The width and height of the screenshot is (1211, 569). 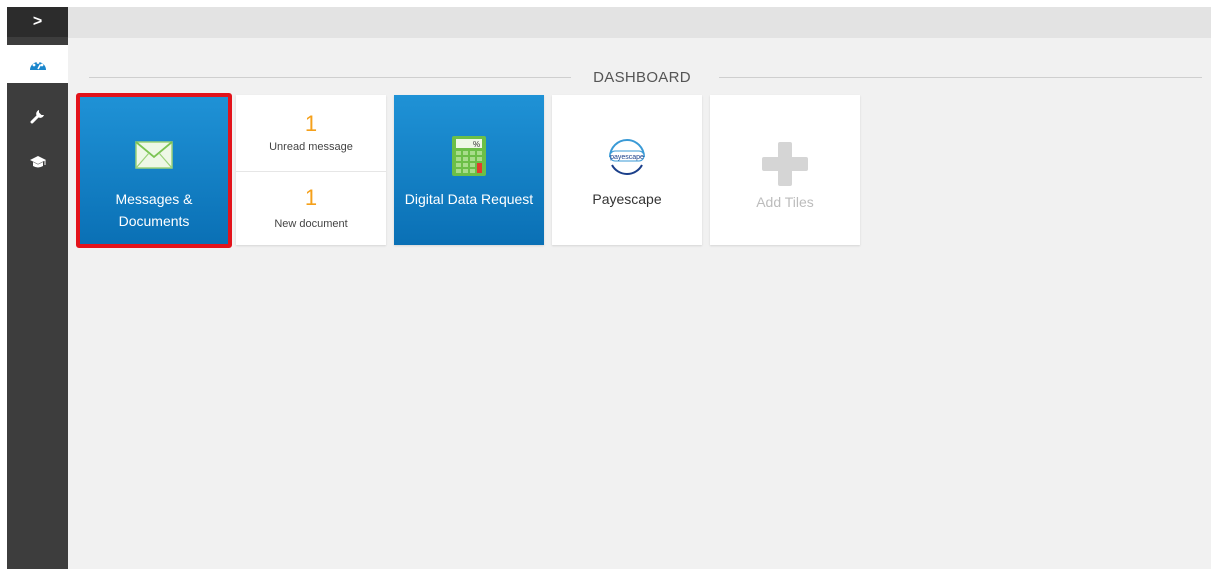 I want to click on unread-messages-cell: 1 Unread message, so click(x=311, y=133).